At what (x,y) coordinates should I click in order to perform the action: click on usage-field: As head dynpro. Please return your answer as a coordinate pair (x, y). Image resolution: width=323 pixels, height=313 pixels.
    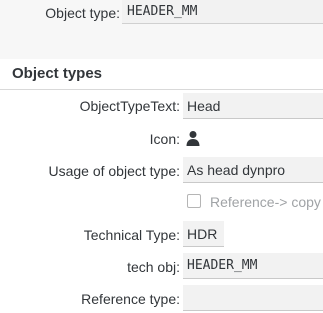
    Looking at the image, I should click on (253, 170).